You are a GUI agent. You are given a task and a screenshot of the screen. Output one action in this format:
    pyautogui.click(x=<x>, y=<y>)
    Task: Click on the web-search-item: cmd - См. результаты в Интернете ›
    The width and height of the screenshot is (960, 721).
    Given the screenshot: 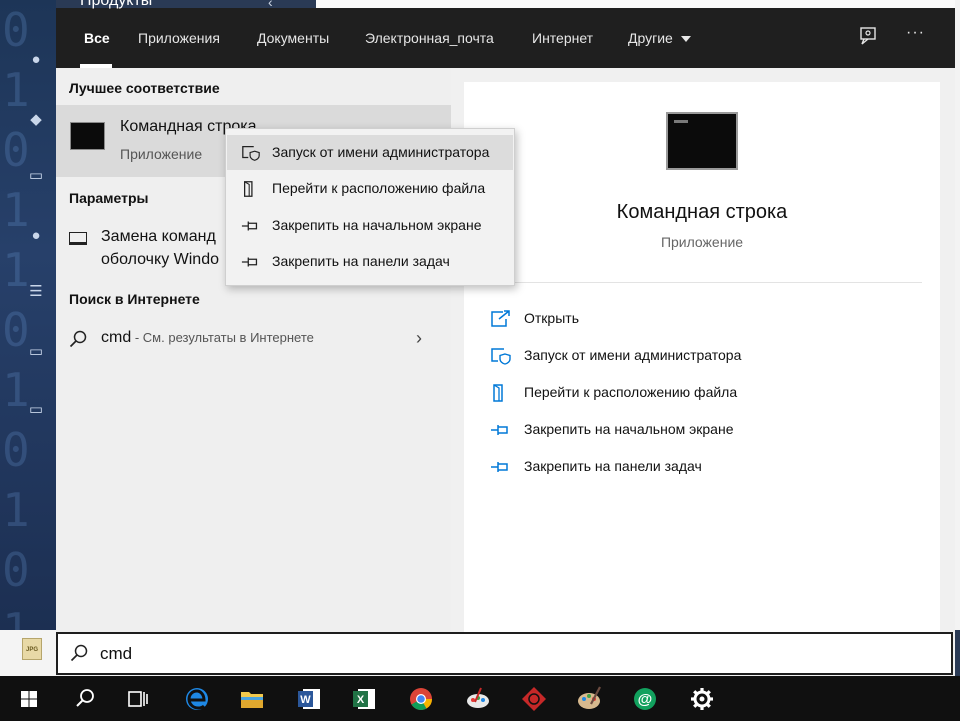 What is the action you would take?
    pyautogui.click(x=253, y=343)
    